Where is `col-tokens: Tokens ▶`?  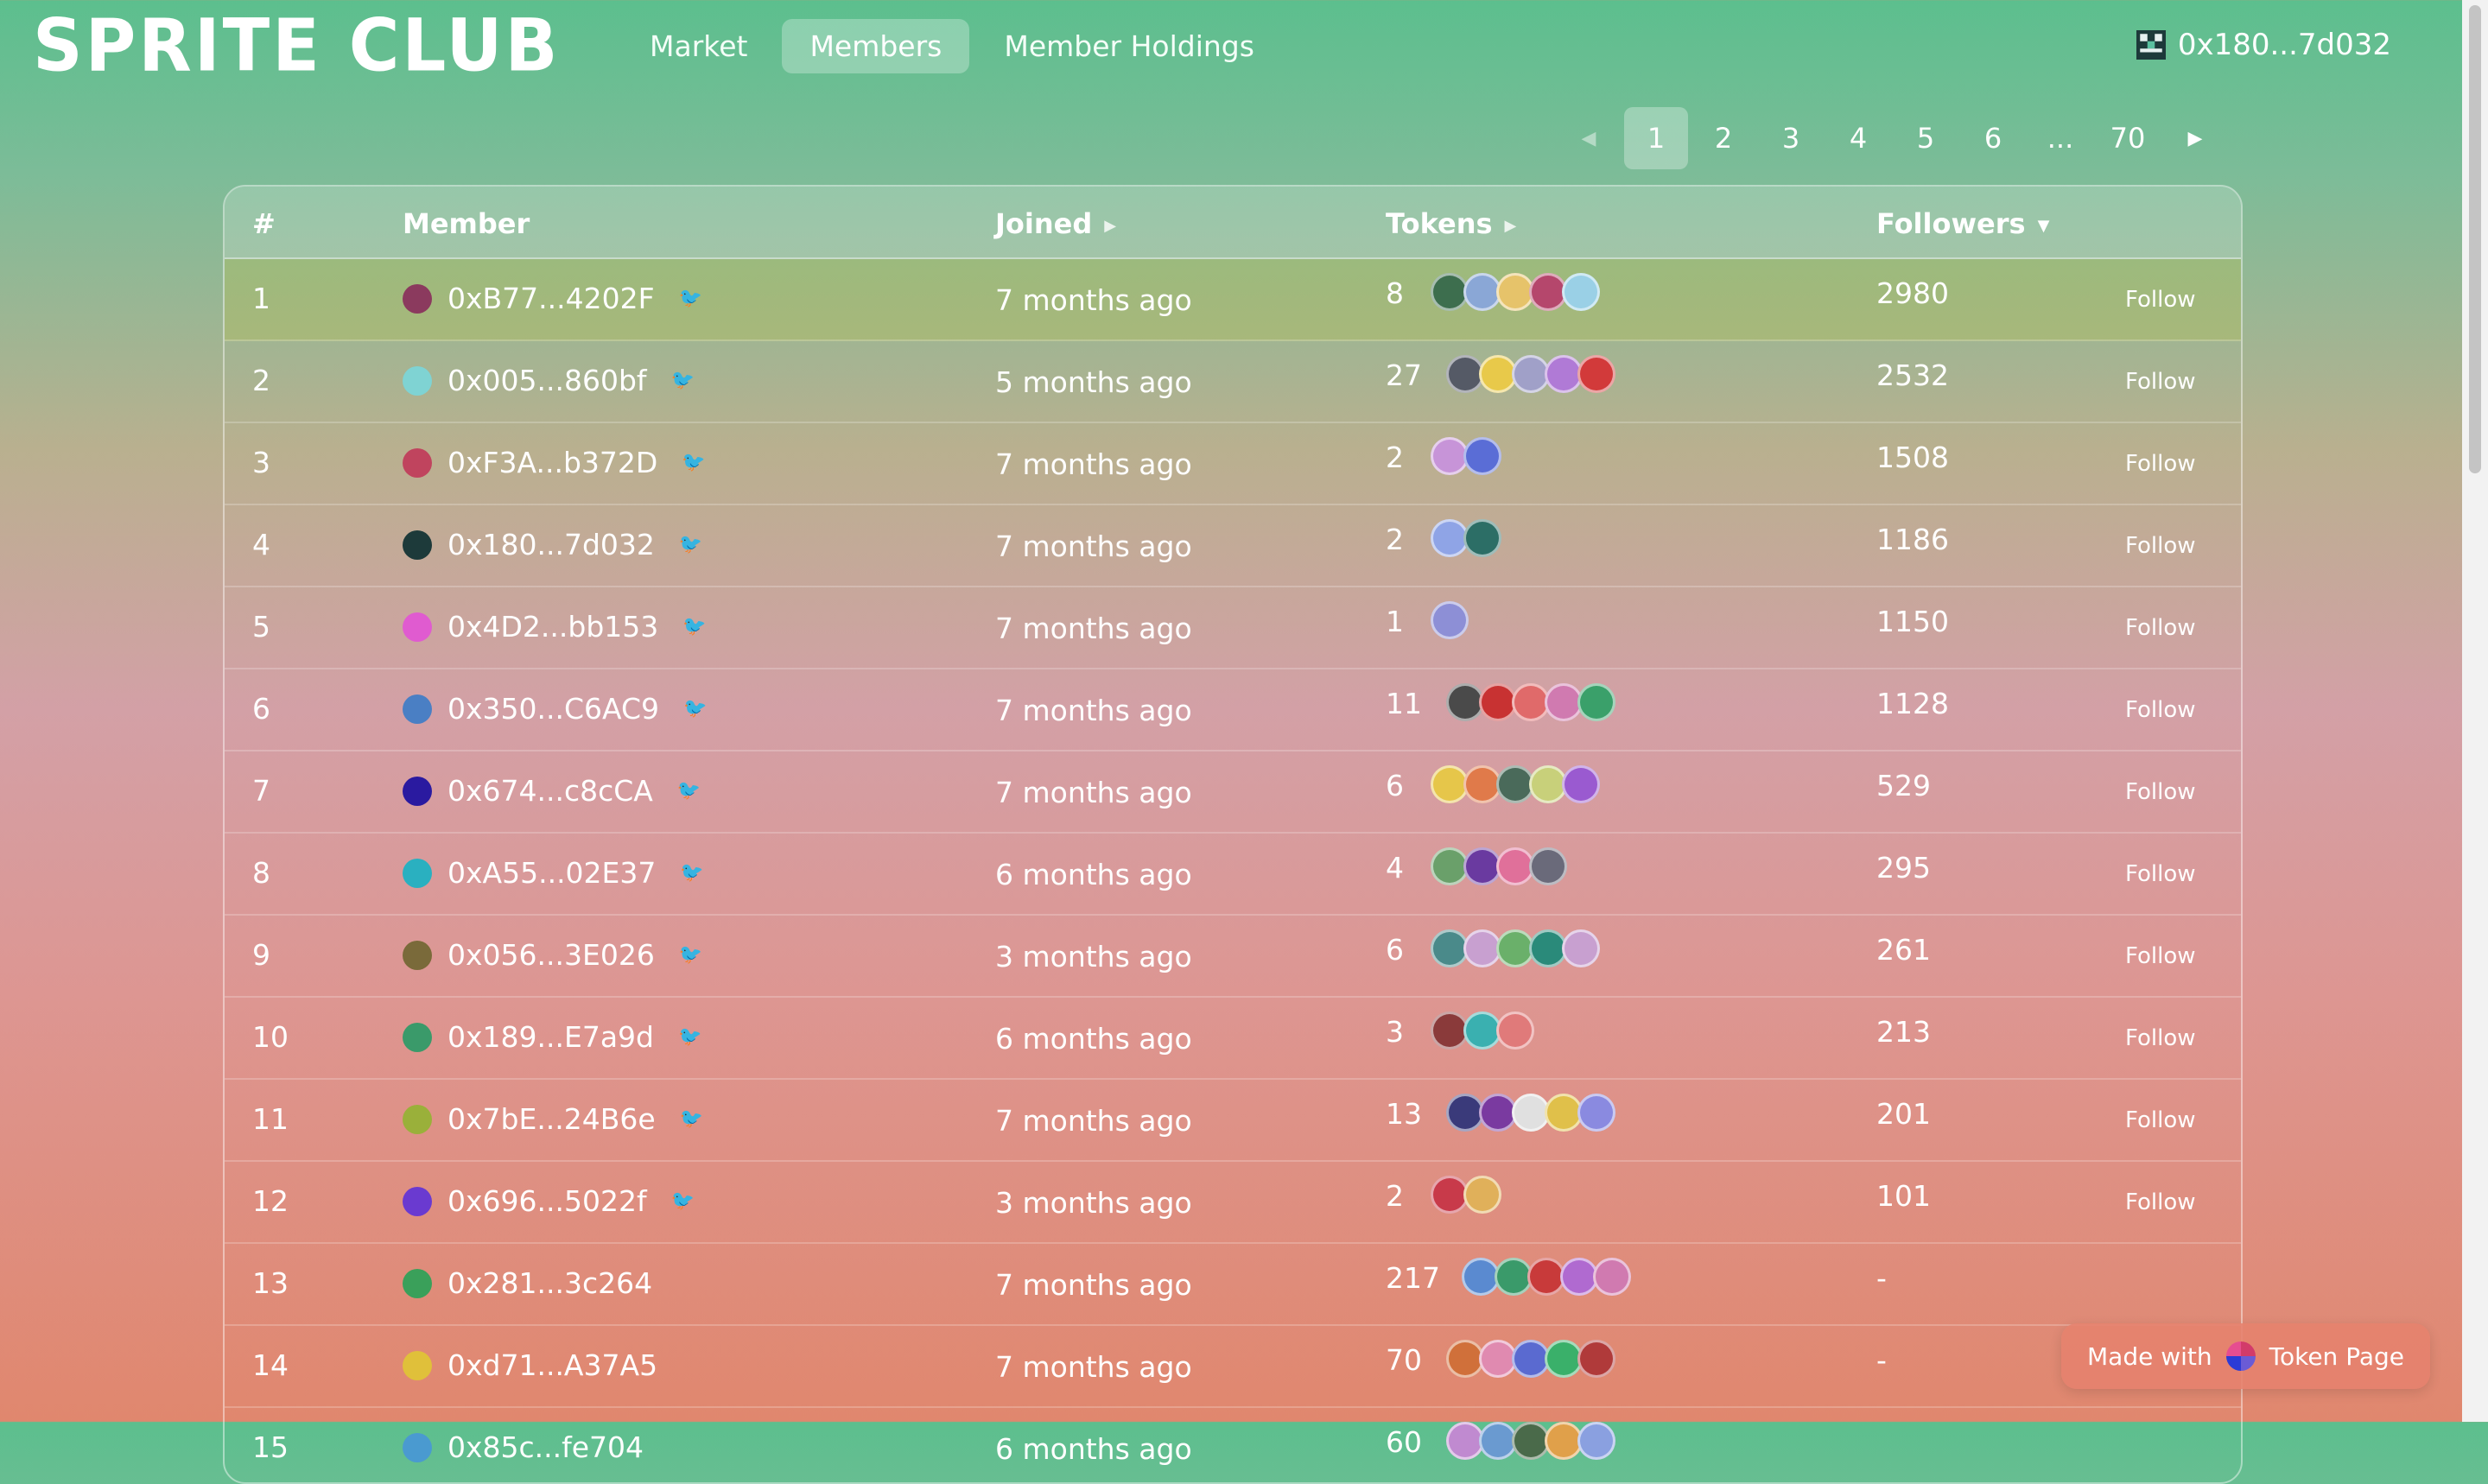 col-tokens: Tokens ▶ is located at coordinates (1451, 223).